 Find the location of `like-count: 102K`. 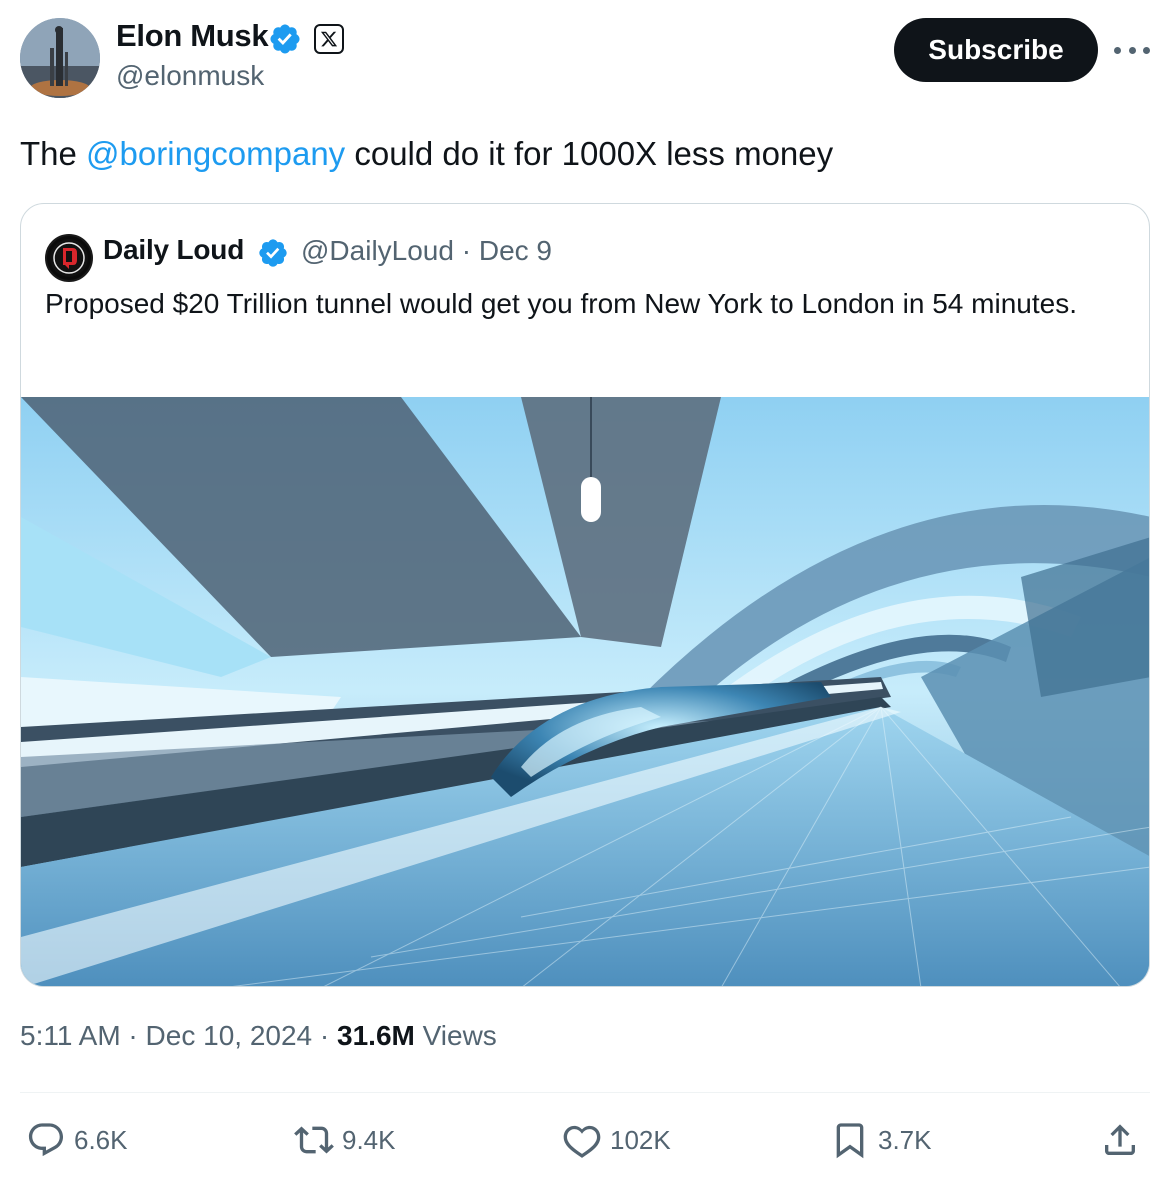

like-count: 102K is located at coordinates (640, 1139).